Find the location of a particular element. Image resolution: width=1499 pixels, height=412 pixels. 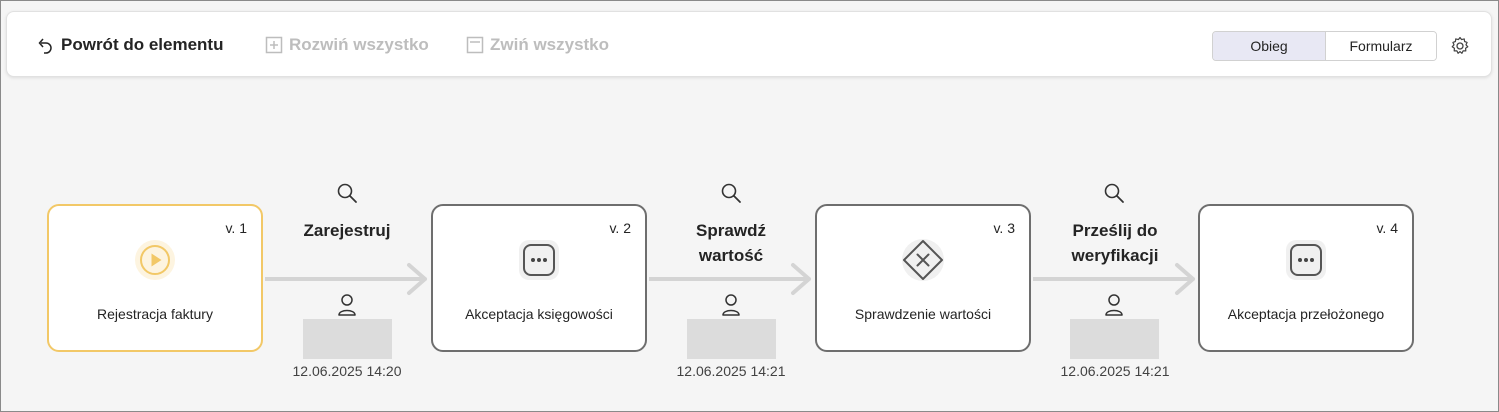

transition-title: Zarejestruj is located at coordinates (347, 230).